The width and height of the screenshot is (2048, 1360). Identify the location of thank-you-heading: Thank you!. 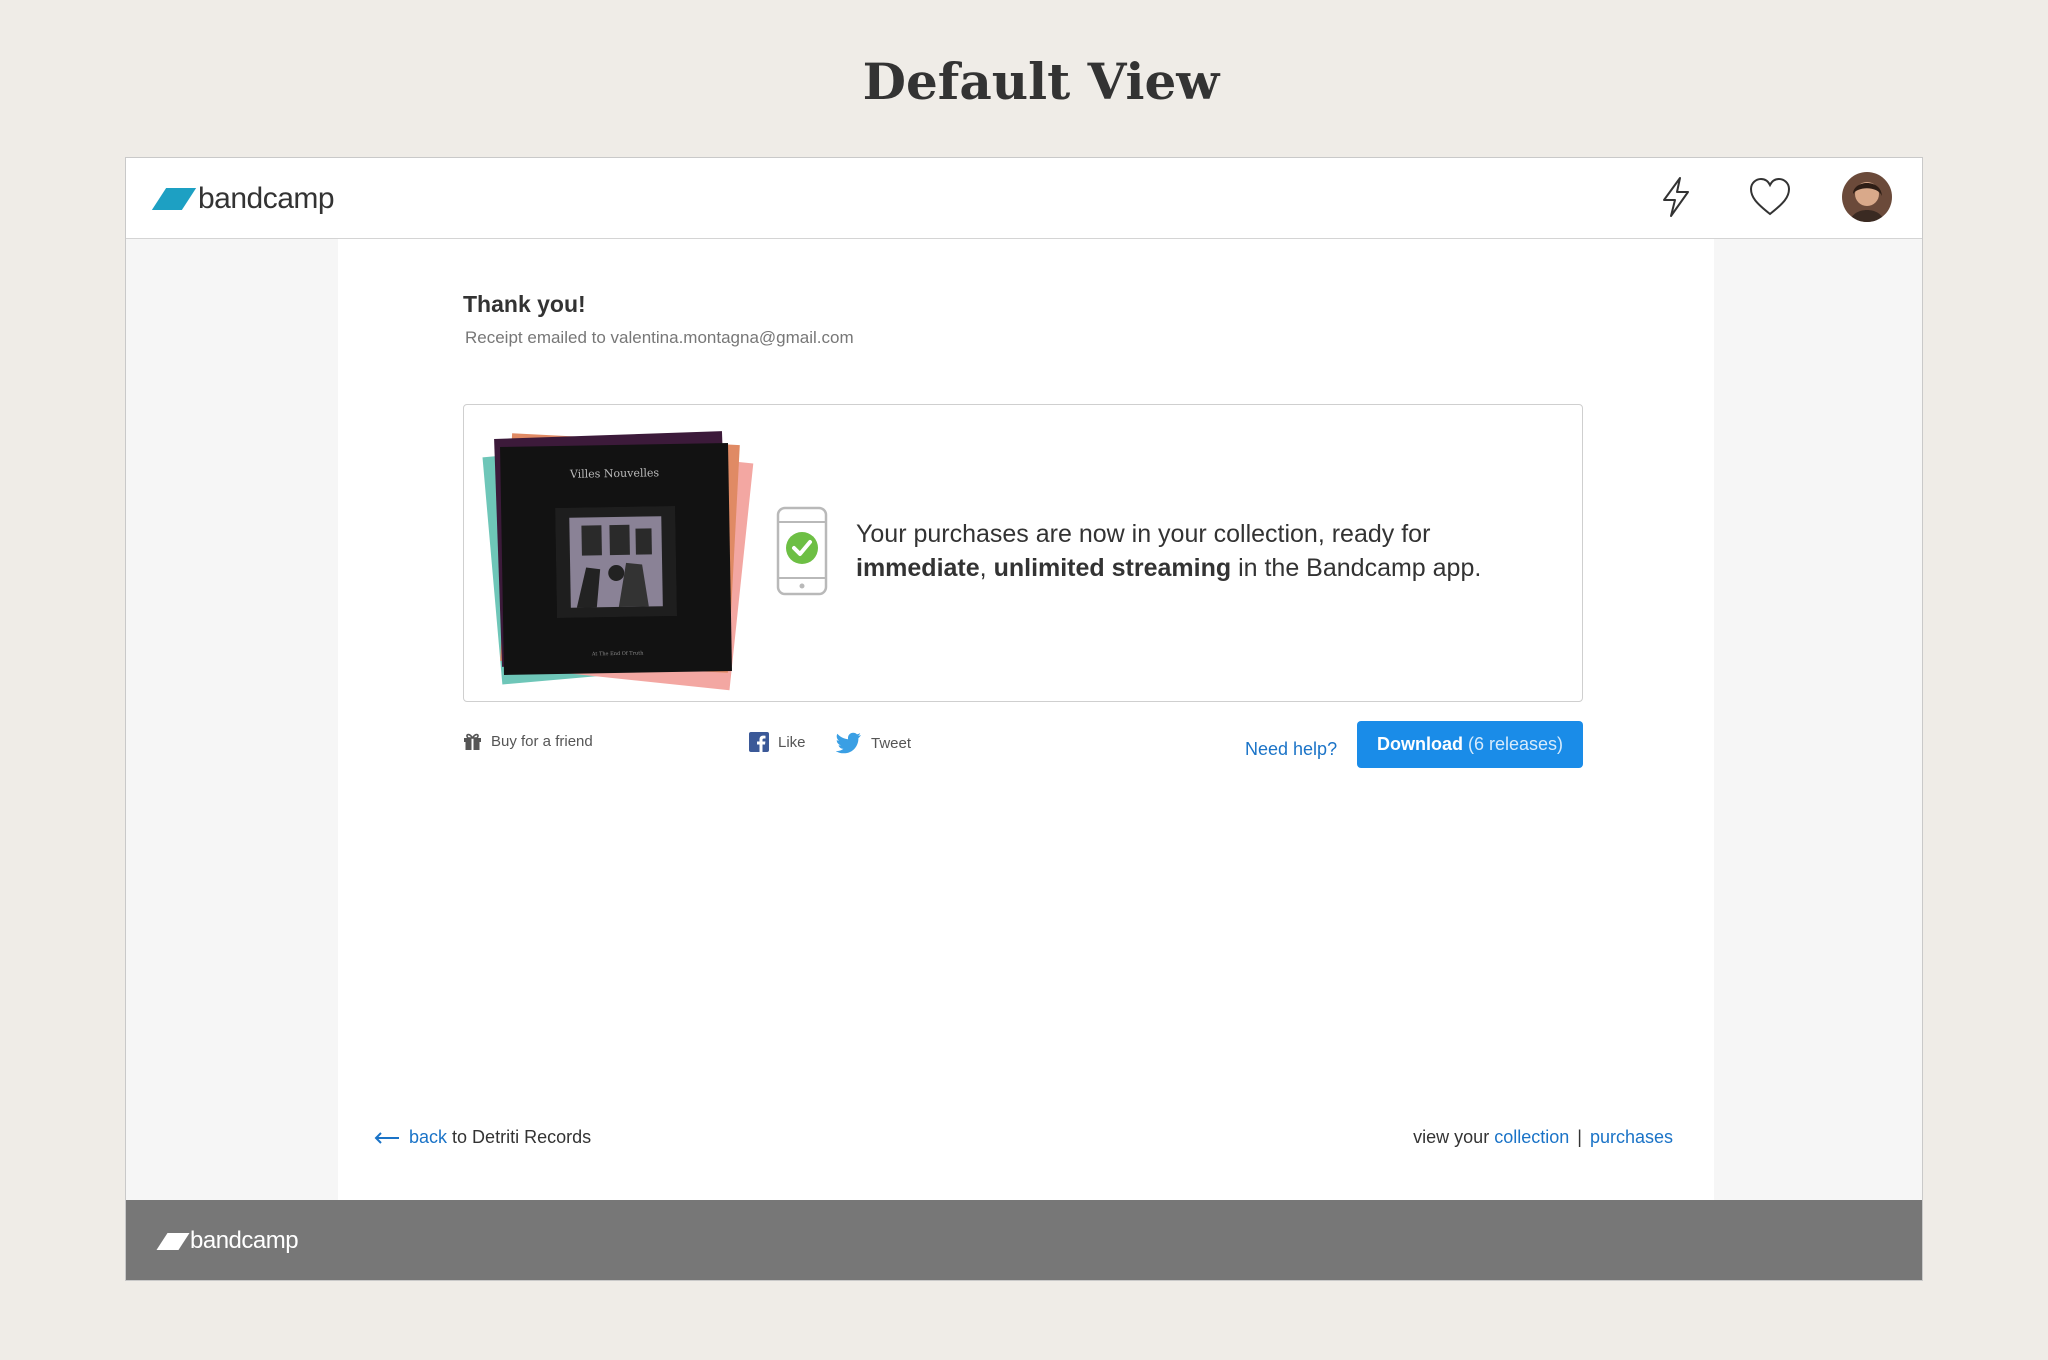
(524, 304).